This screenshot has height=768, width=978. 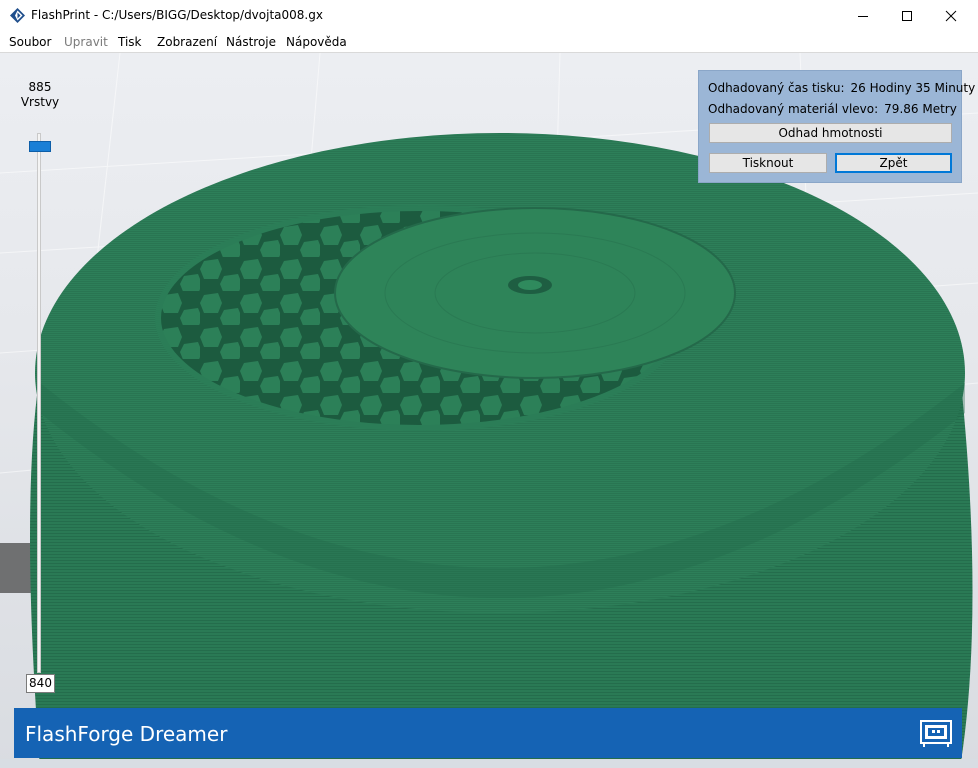 What do you see at coordinates (893, 163) in the screenshot?
I see `back-button: Zpět` at bounding box center [893, 163].